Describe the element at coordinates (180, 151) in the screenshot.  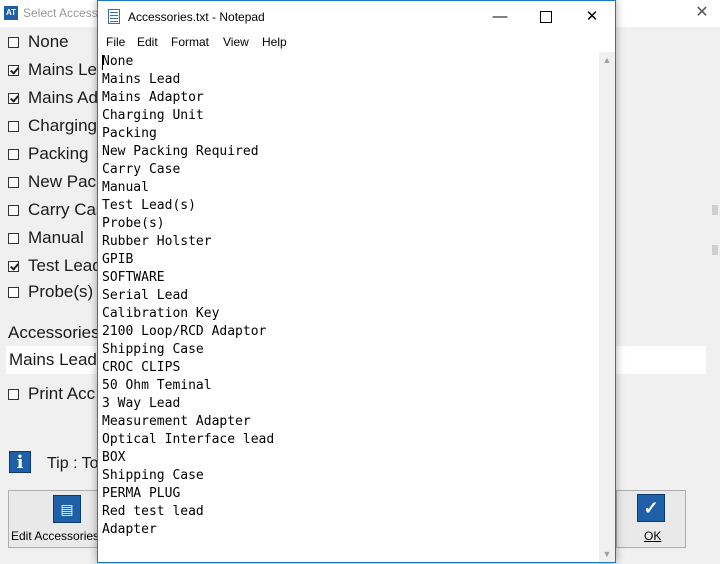
I see `text-line: New Packing Required` at that location.